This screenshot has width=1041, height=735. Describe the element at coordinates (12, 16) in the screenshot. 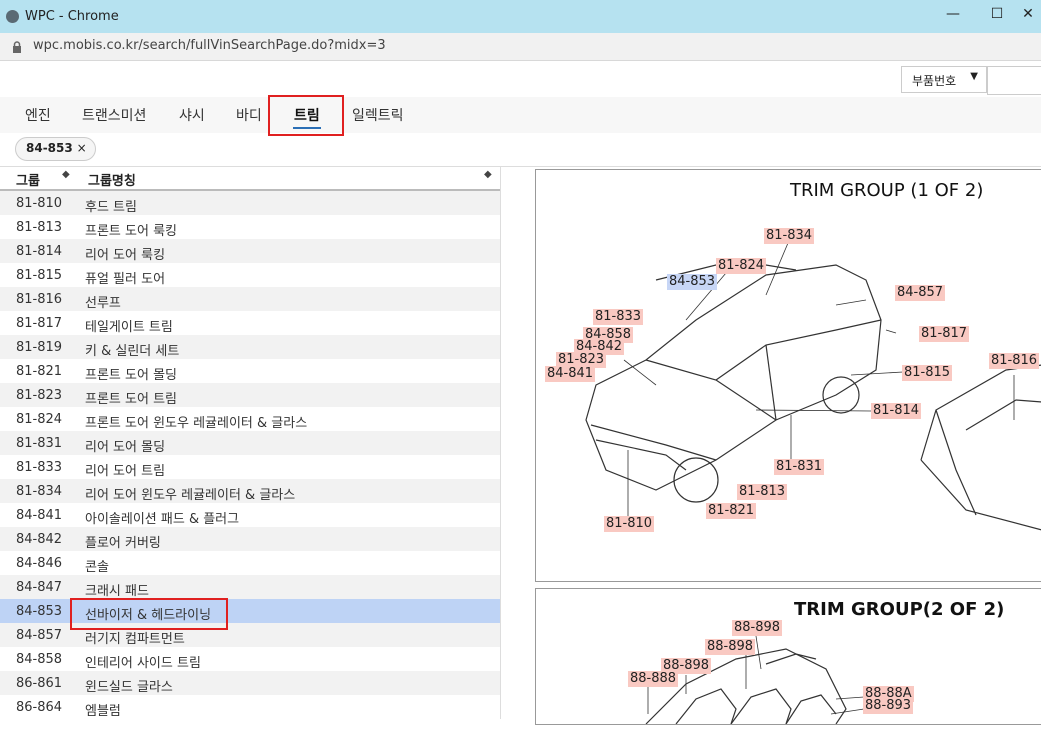

I see `globe-icon` at that location.